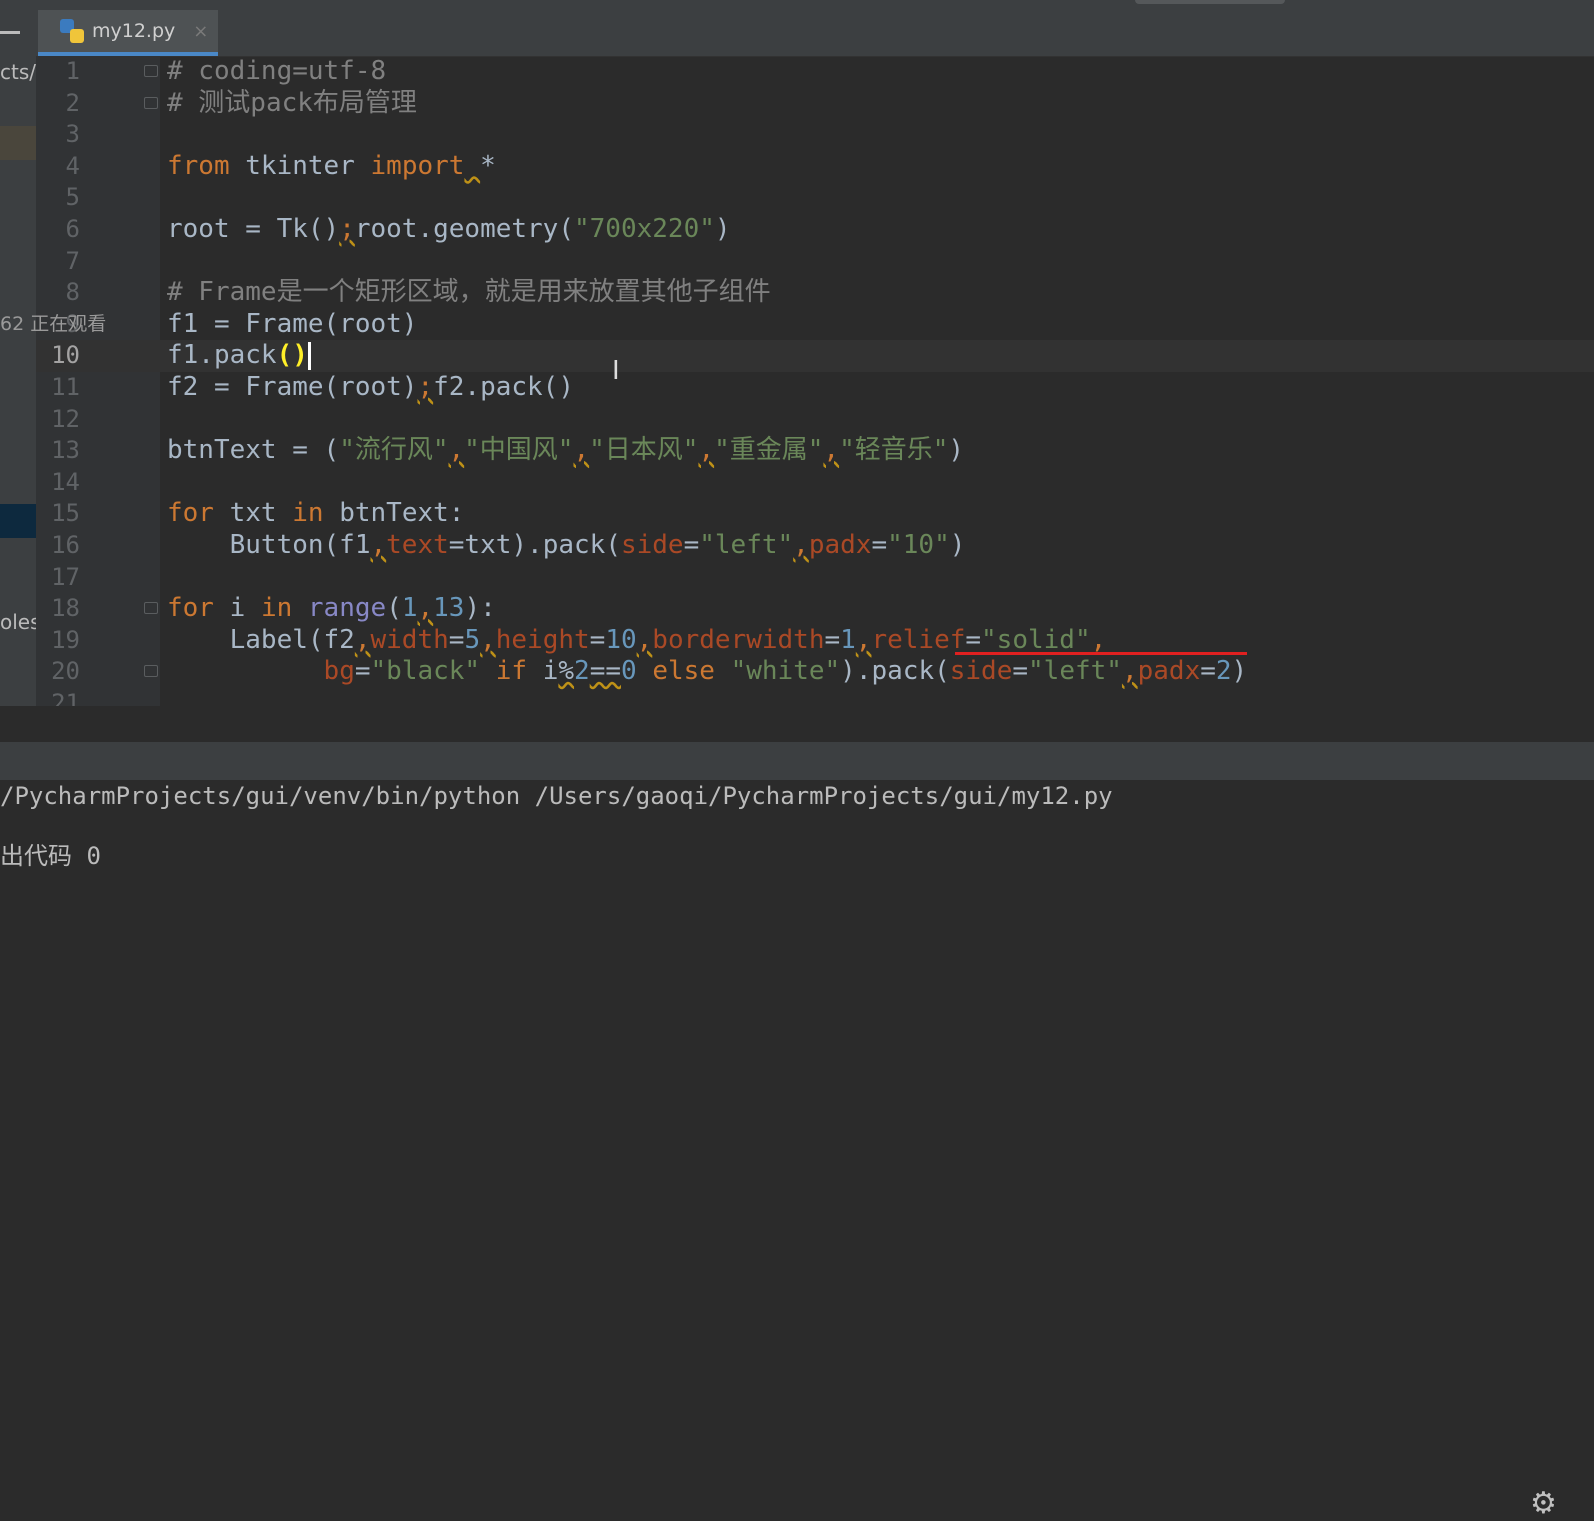 Image resolution: width=1594 pixels, height=1521 pixels. I want to click on code-token: btnText:, so click(394, 513).